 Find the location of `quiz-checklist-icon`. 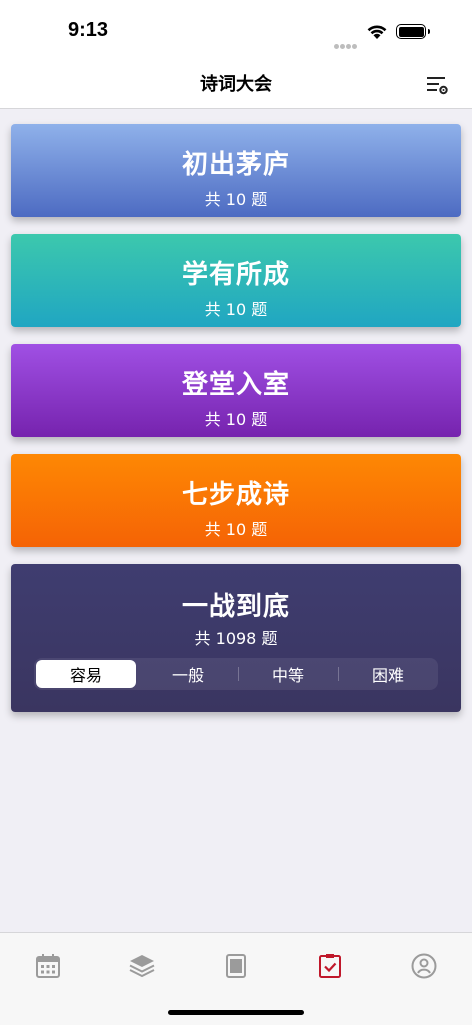

quiz-checklist-icon is located at coordinates (330, 966).